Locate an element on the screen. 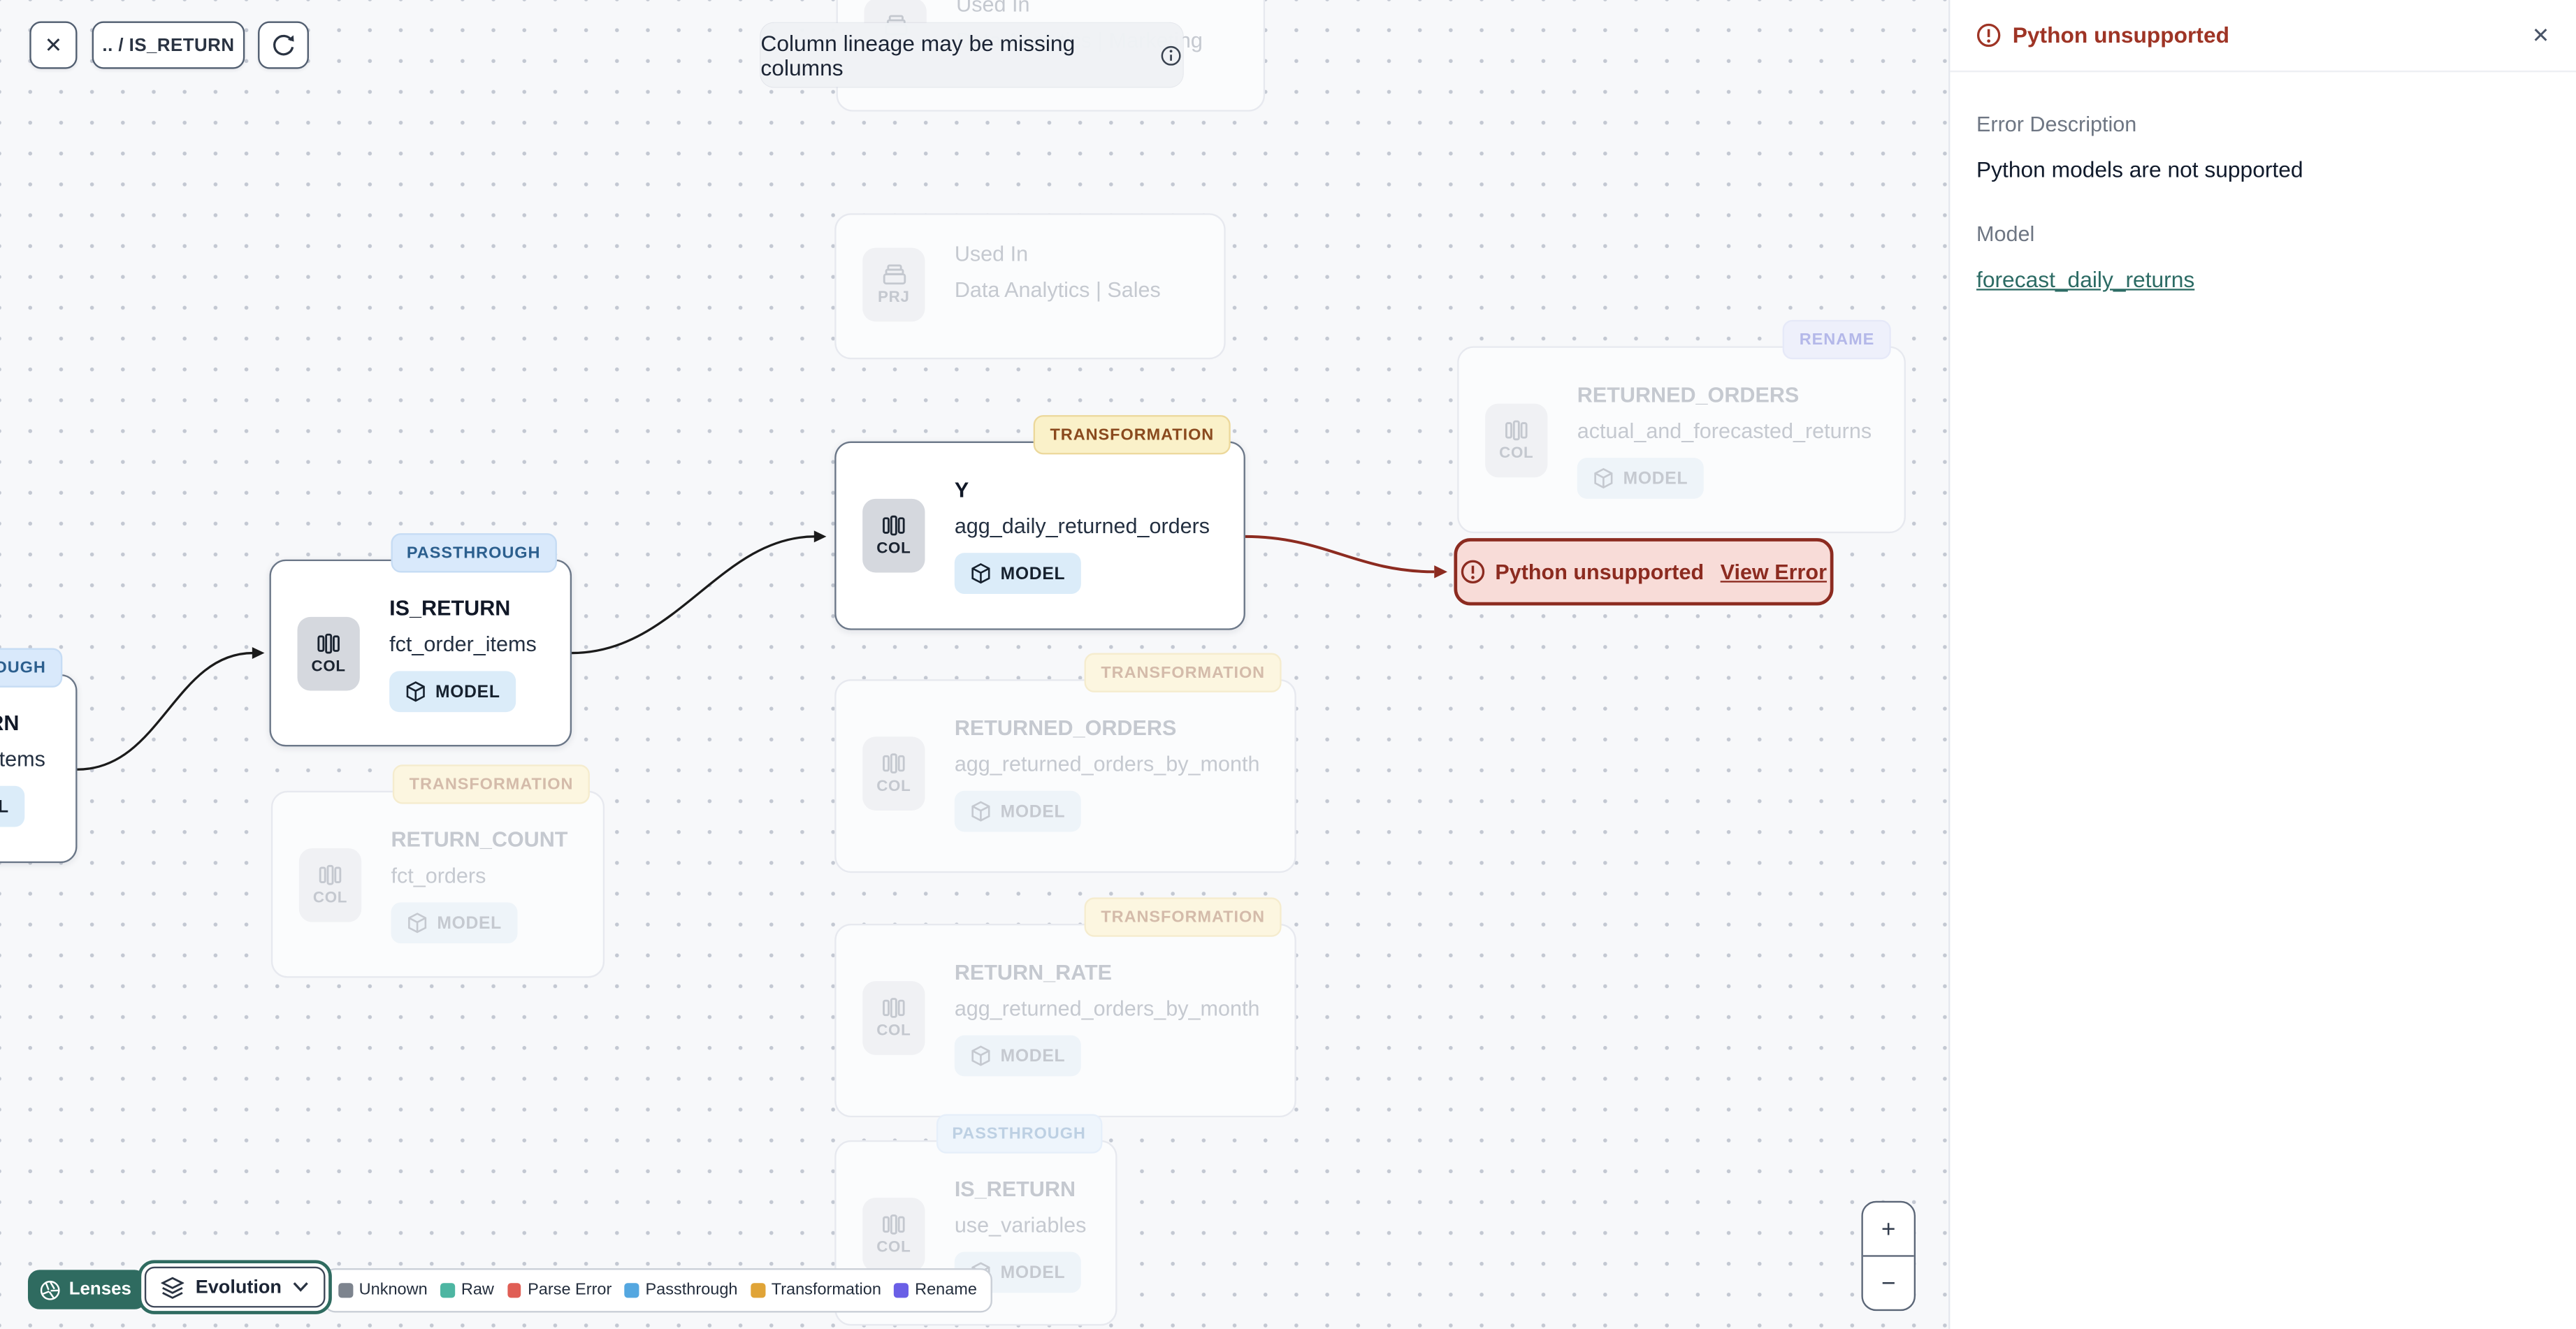 This screenshot has height=1329, width=2576. lenses-aperture-icon is located at coordinates (50, 1289).